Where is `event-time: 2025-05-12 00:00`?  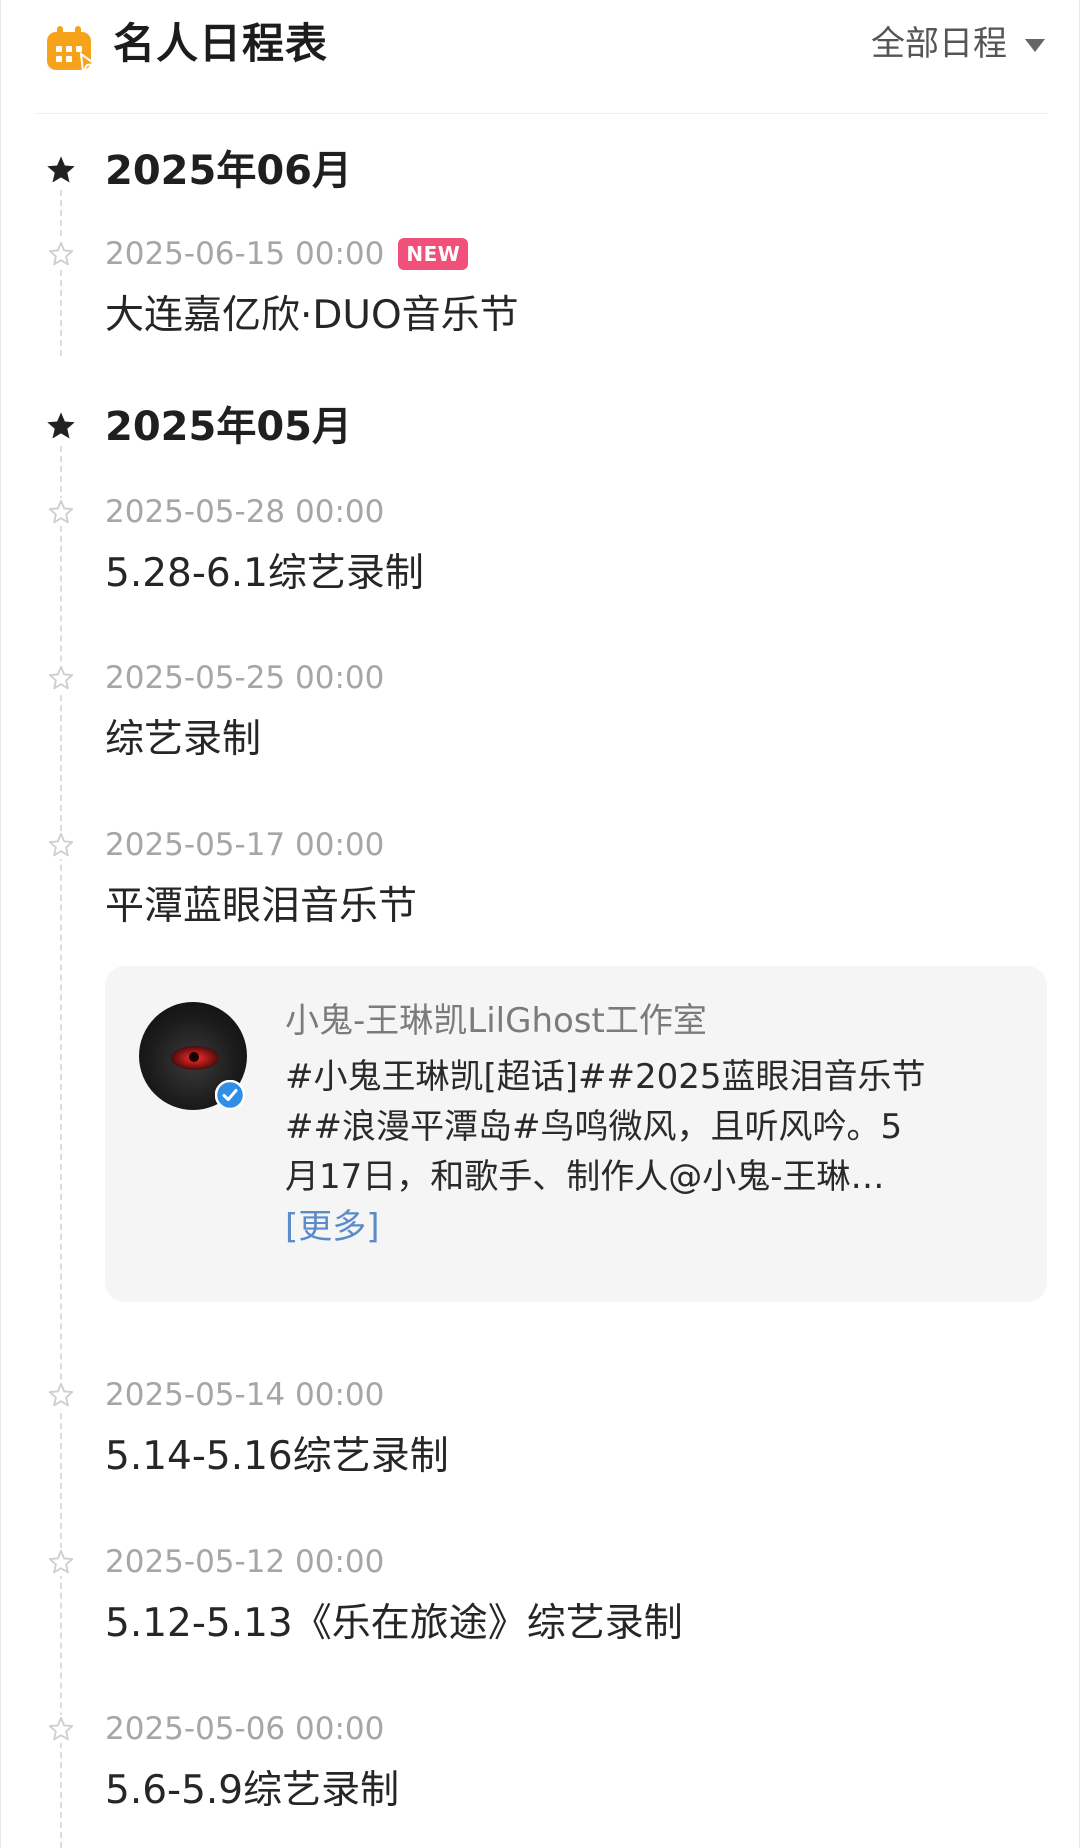
event-time: 2025-05-12 00:00 is located at coordinates (245, 1562).